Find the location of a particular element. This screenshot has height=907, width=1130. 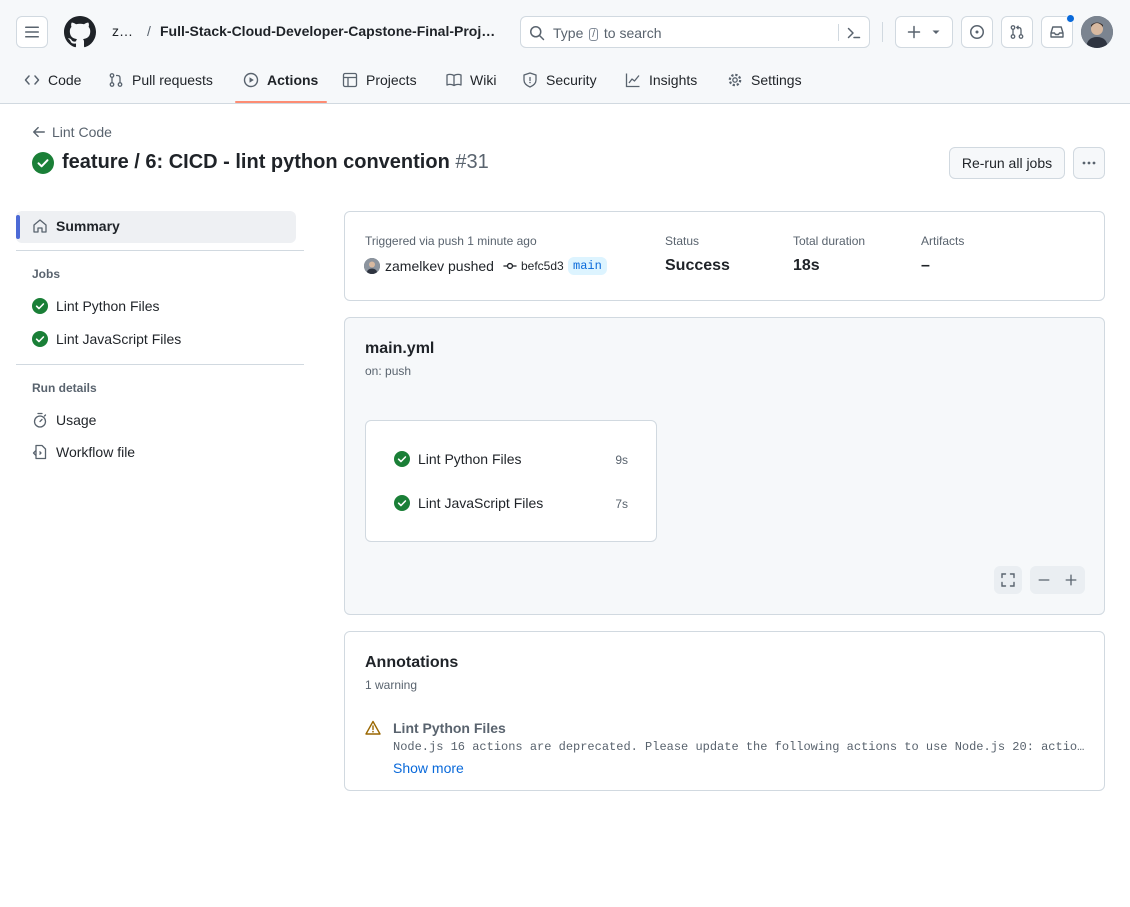

trigger-text: Triggered via push 1 minute ago is located at coordinates (451, 241).